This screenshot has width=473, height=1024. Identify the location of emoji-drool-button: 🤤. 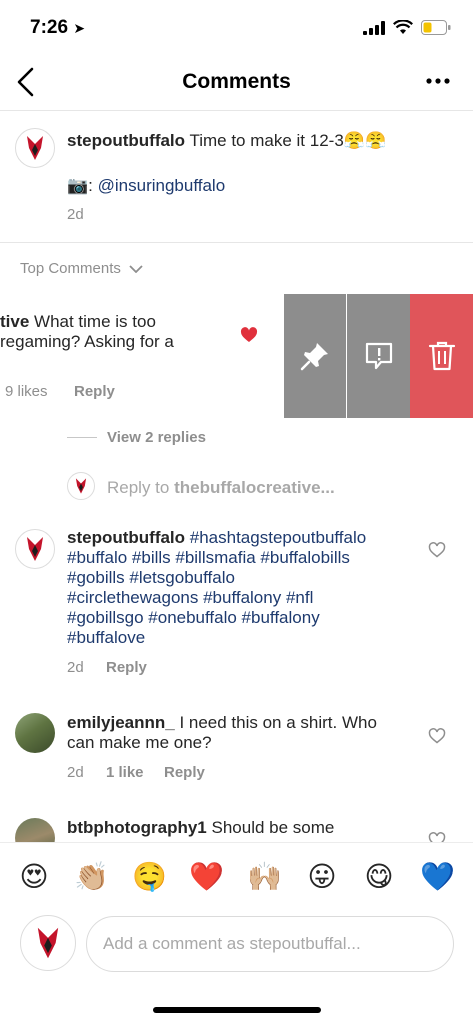
(149, 877).